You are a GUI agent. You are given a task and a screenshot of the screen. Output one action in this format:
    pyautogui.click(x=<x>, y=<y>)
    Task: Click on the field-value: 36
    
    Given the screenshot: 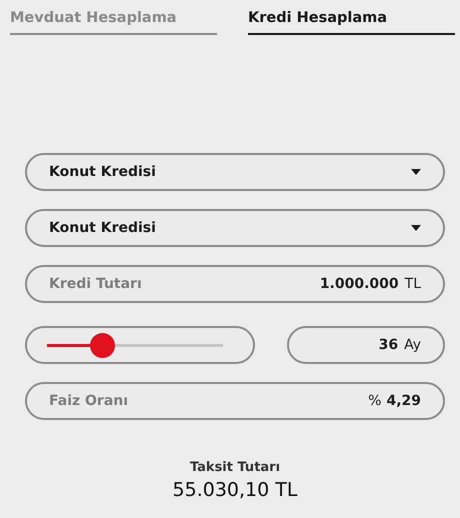 What is the action you would take?
    pyautogui.click(x=388, y=345)
    